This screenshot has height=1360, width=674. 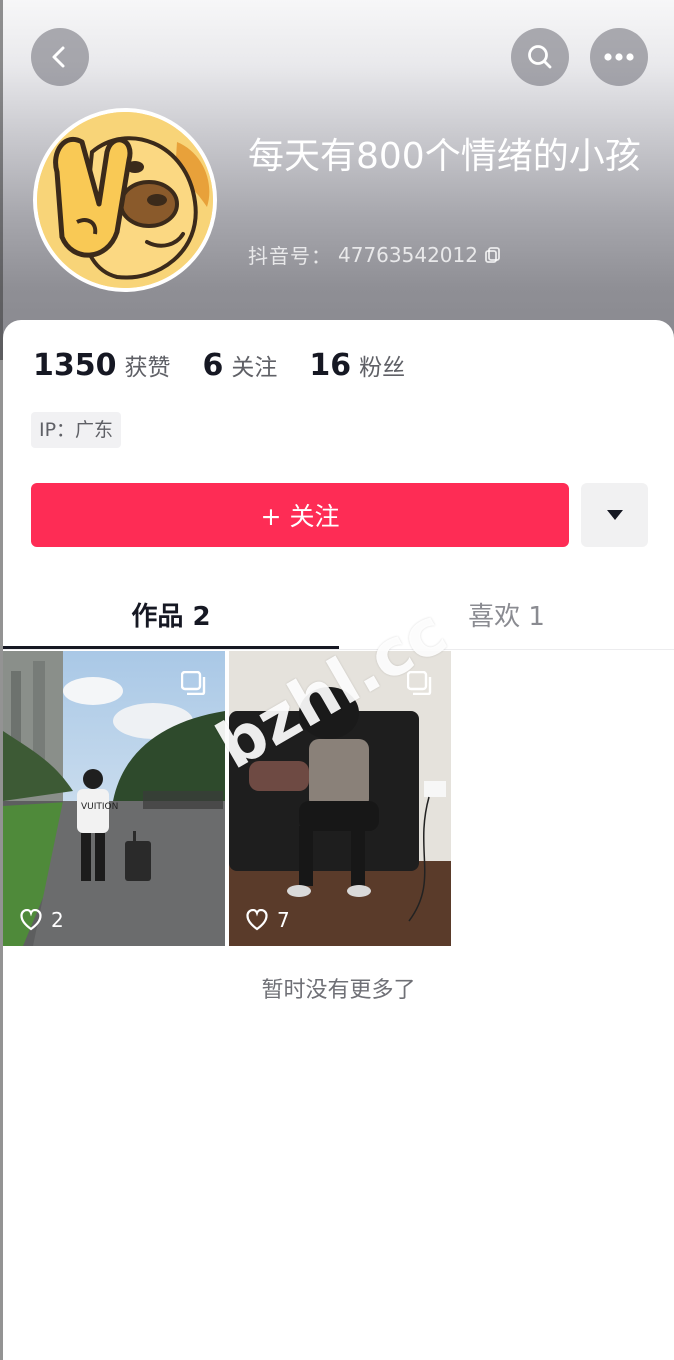 I want to click on avatar-dog-image, so click(x=125, y=200).